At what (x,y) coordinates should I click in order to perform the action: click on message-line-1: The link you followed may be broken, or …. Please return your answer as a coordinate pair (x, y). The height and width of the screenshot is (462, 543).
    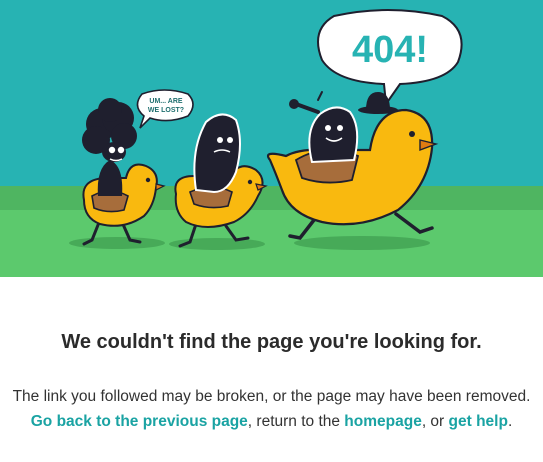
    Looking at the image, I should click on (271, 396).